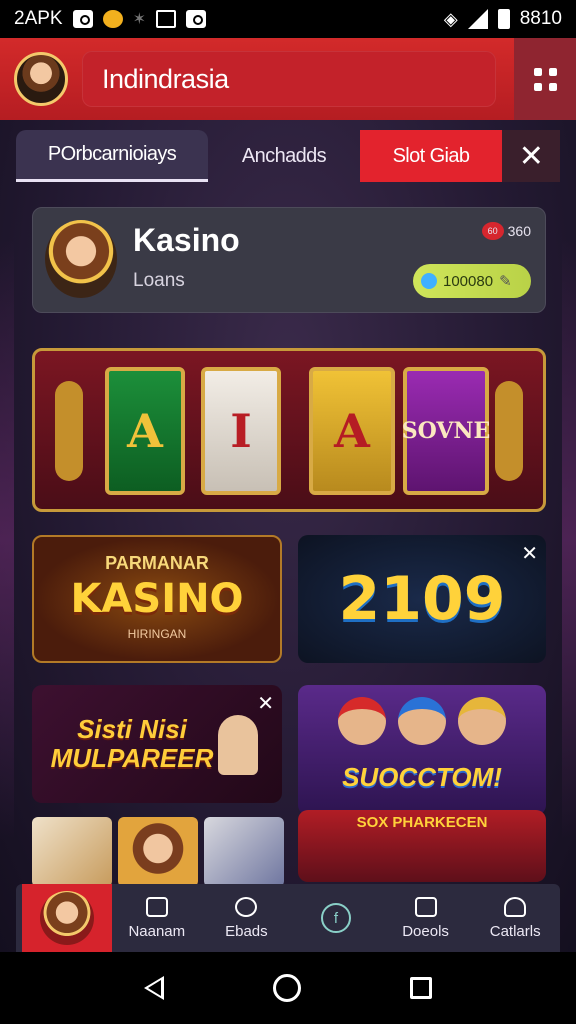 This screenshot has width=576, height=1024. What do you see at coordinates (159, 280) in the screenshot?
I see `profile-subtitle: Loans` at bounding box center [159, 280].